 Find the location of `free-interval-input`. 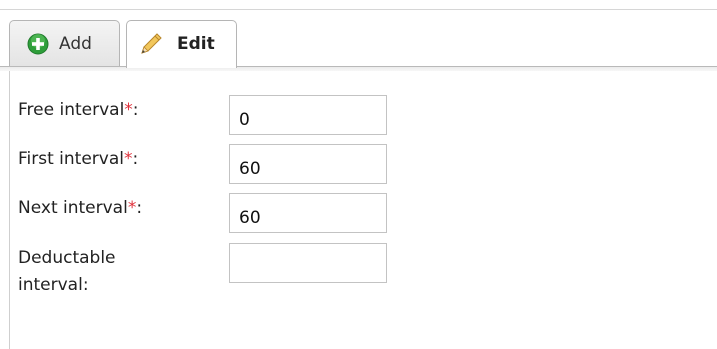

free-interval-input is located at coordinates (308, 115).